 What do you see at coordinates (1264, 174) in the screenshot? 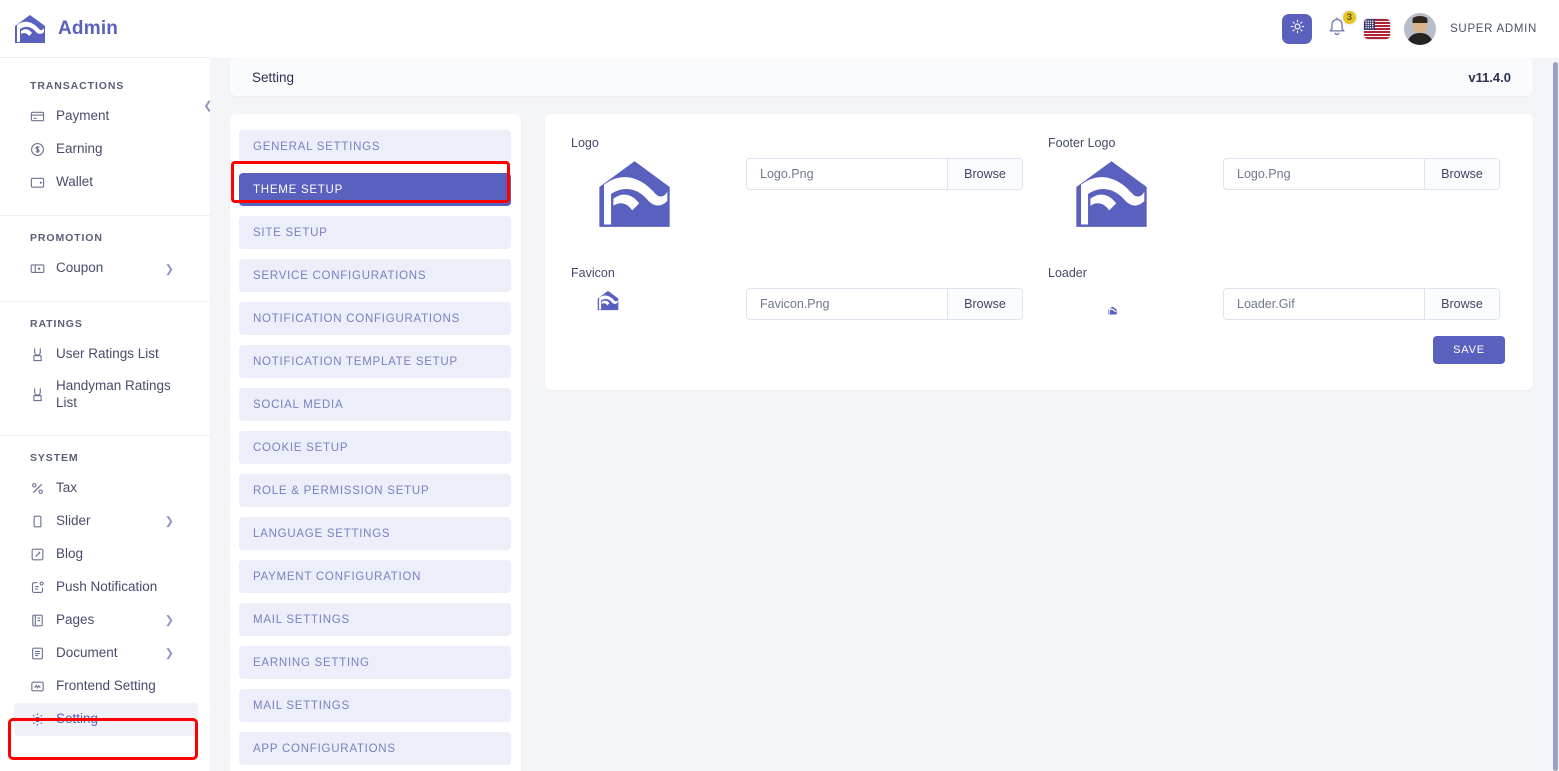
I see `footer-logo-file-name: Logo.Png` at bounding box center [1264, 174].